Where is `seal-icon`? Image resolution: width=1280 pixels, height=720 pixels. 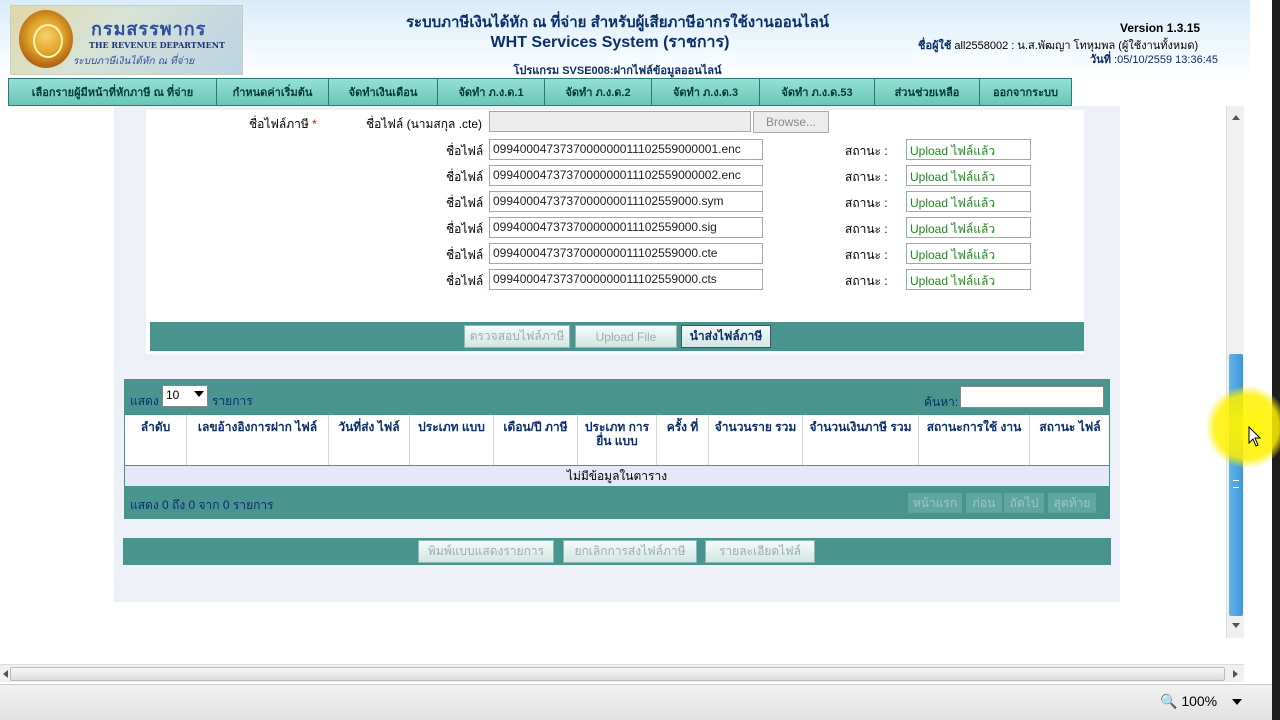 seal-icon is located at coordinates (46, 39).